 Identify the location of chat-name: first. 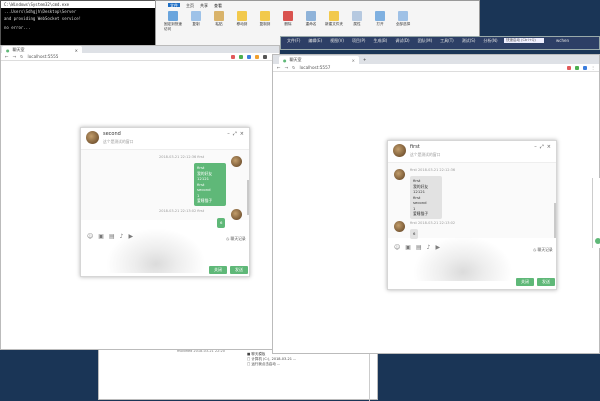
(415, 147).